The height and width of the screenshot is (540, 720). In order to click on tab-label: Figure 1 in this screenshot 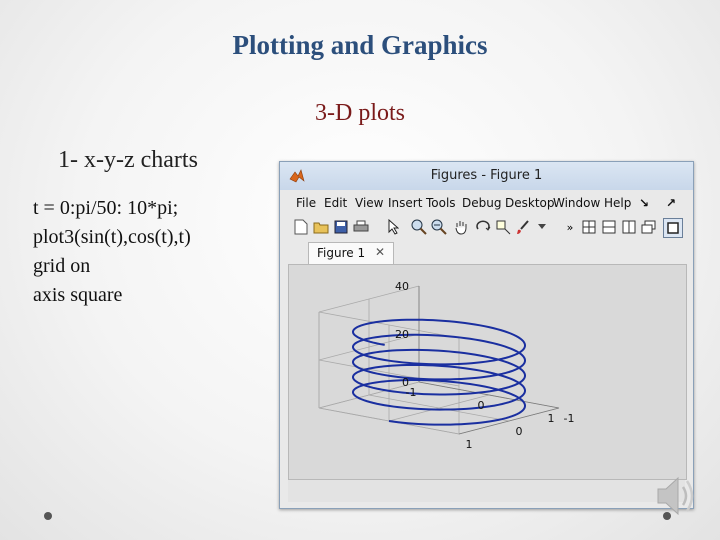, I will do `click(341, 253)`.